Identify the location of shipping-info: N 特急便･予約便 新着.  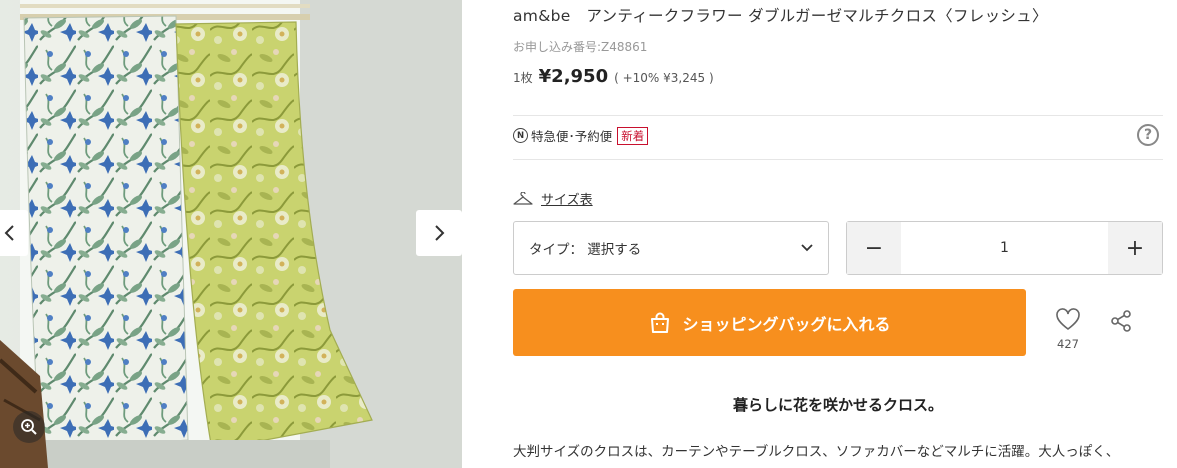
(581, 135).